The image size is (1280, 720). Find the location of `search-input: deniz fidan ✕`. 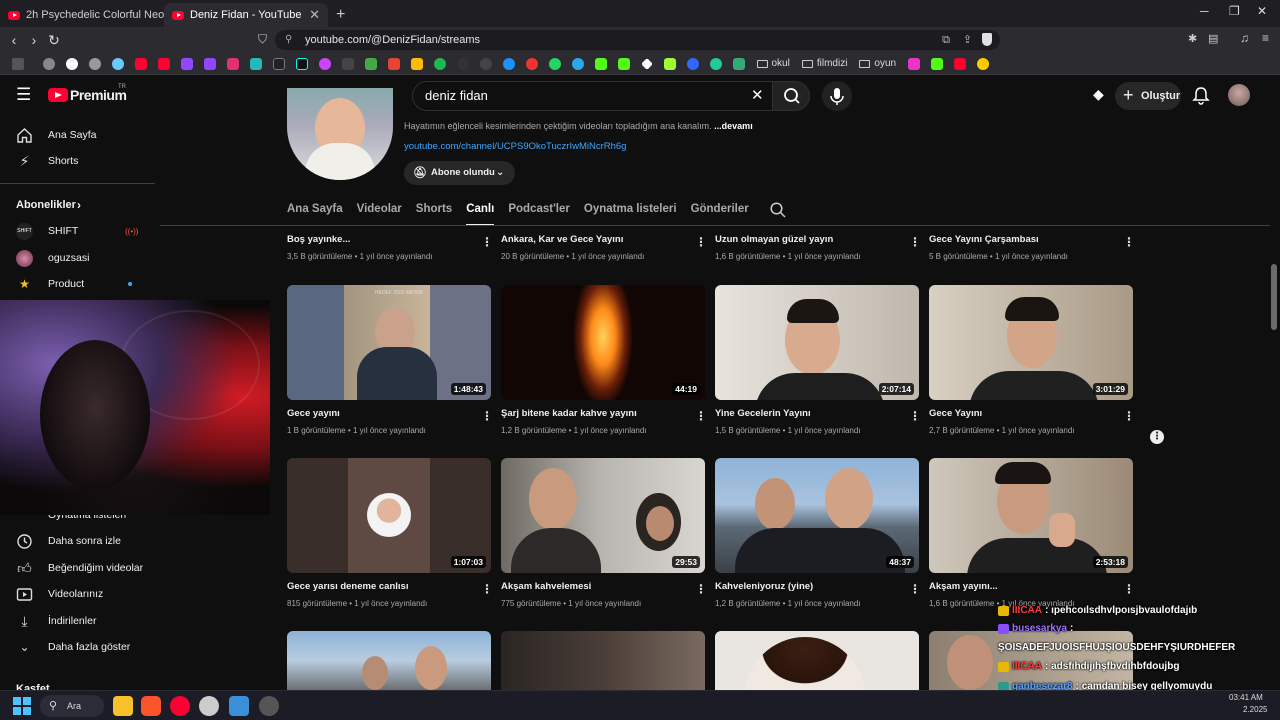

search-input: deniz fidan ✕ is located at coordinates (592, 96).